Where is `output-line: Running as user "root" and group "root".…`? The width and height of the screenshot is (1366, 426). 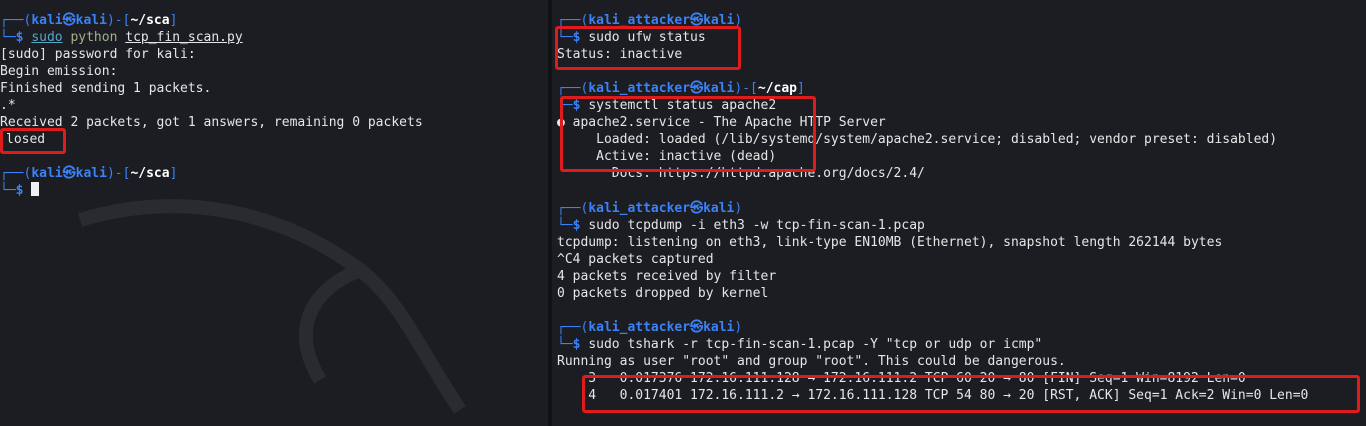 output-line: Running as user "root" and group "root".… is located at coordinates (811, 361).